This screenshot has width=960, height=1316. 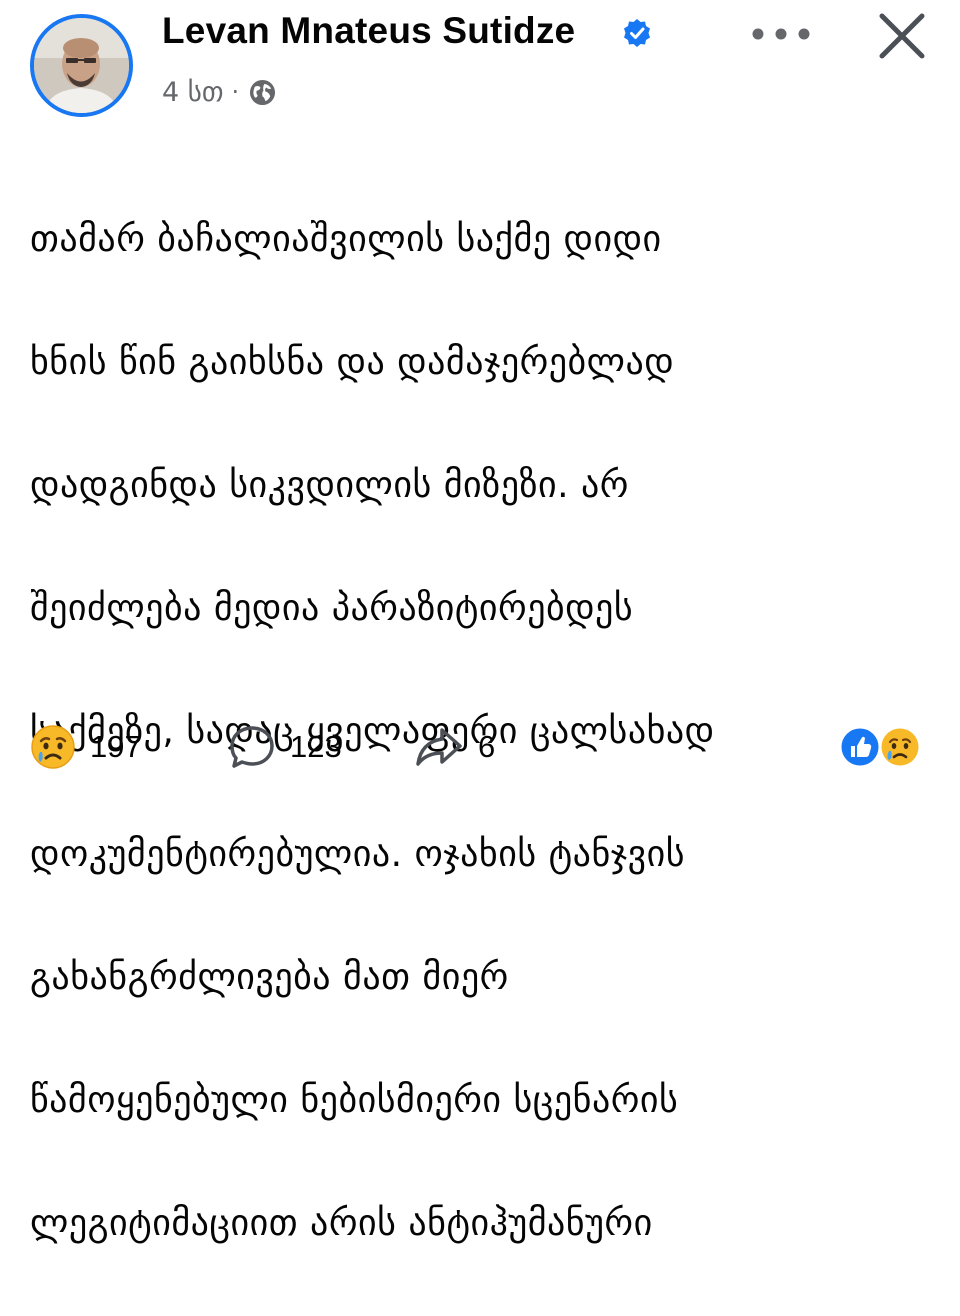 I want to click on comments-count: 123, so click(x=316, y=746).